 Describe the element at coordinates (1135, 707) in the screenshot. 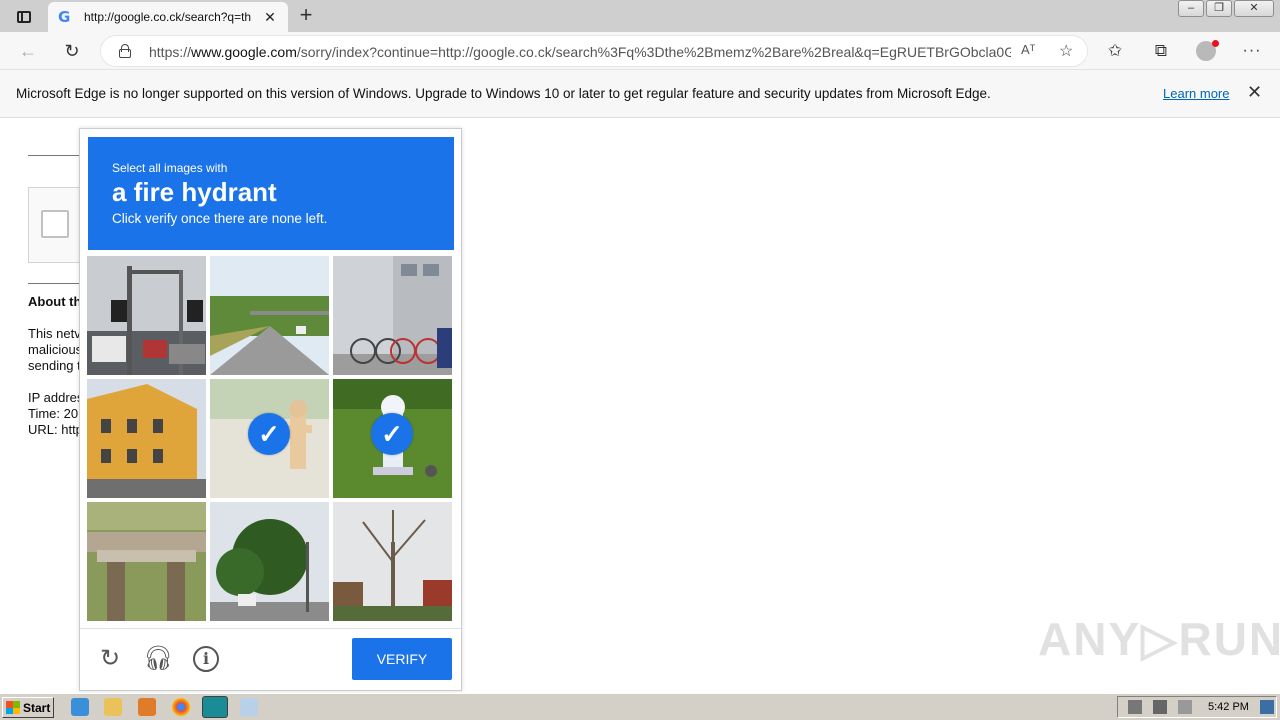

I see `volume-icon` at that location.